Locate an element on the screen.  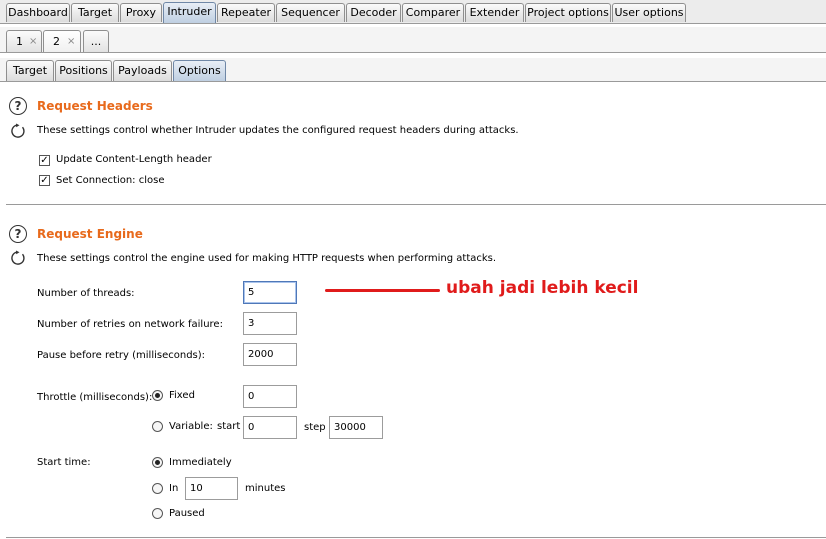
set-connection-close-checkbox: ✓ is located at coordinates (44, 180).